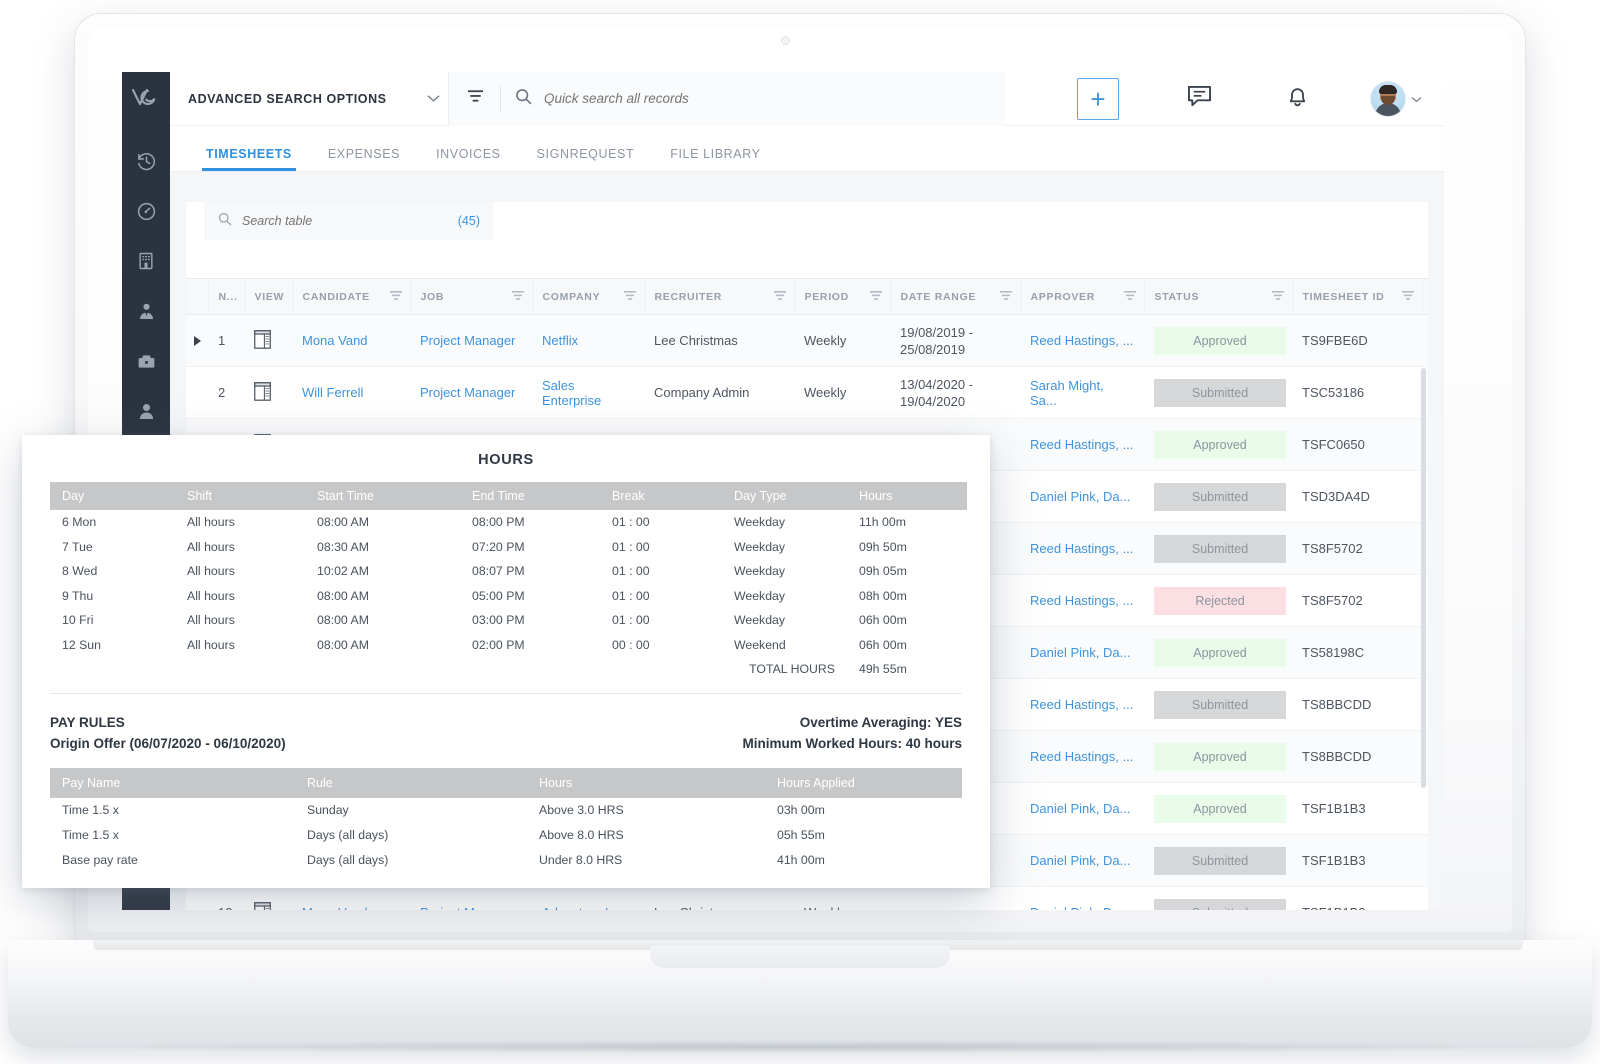 Image resolution: width=1600 pixels, height=1064 pixels. I want to click on sidebar-item-jobs, so click(146, 361).